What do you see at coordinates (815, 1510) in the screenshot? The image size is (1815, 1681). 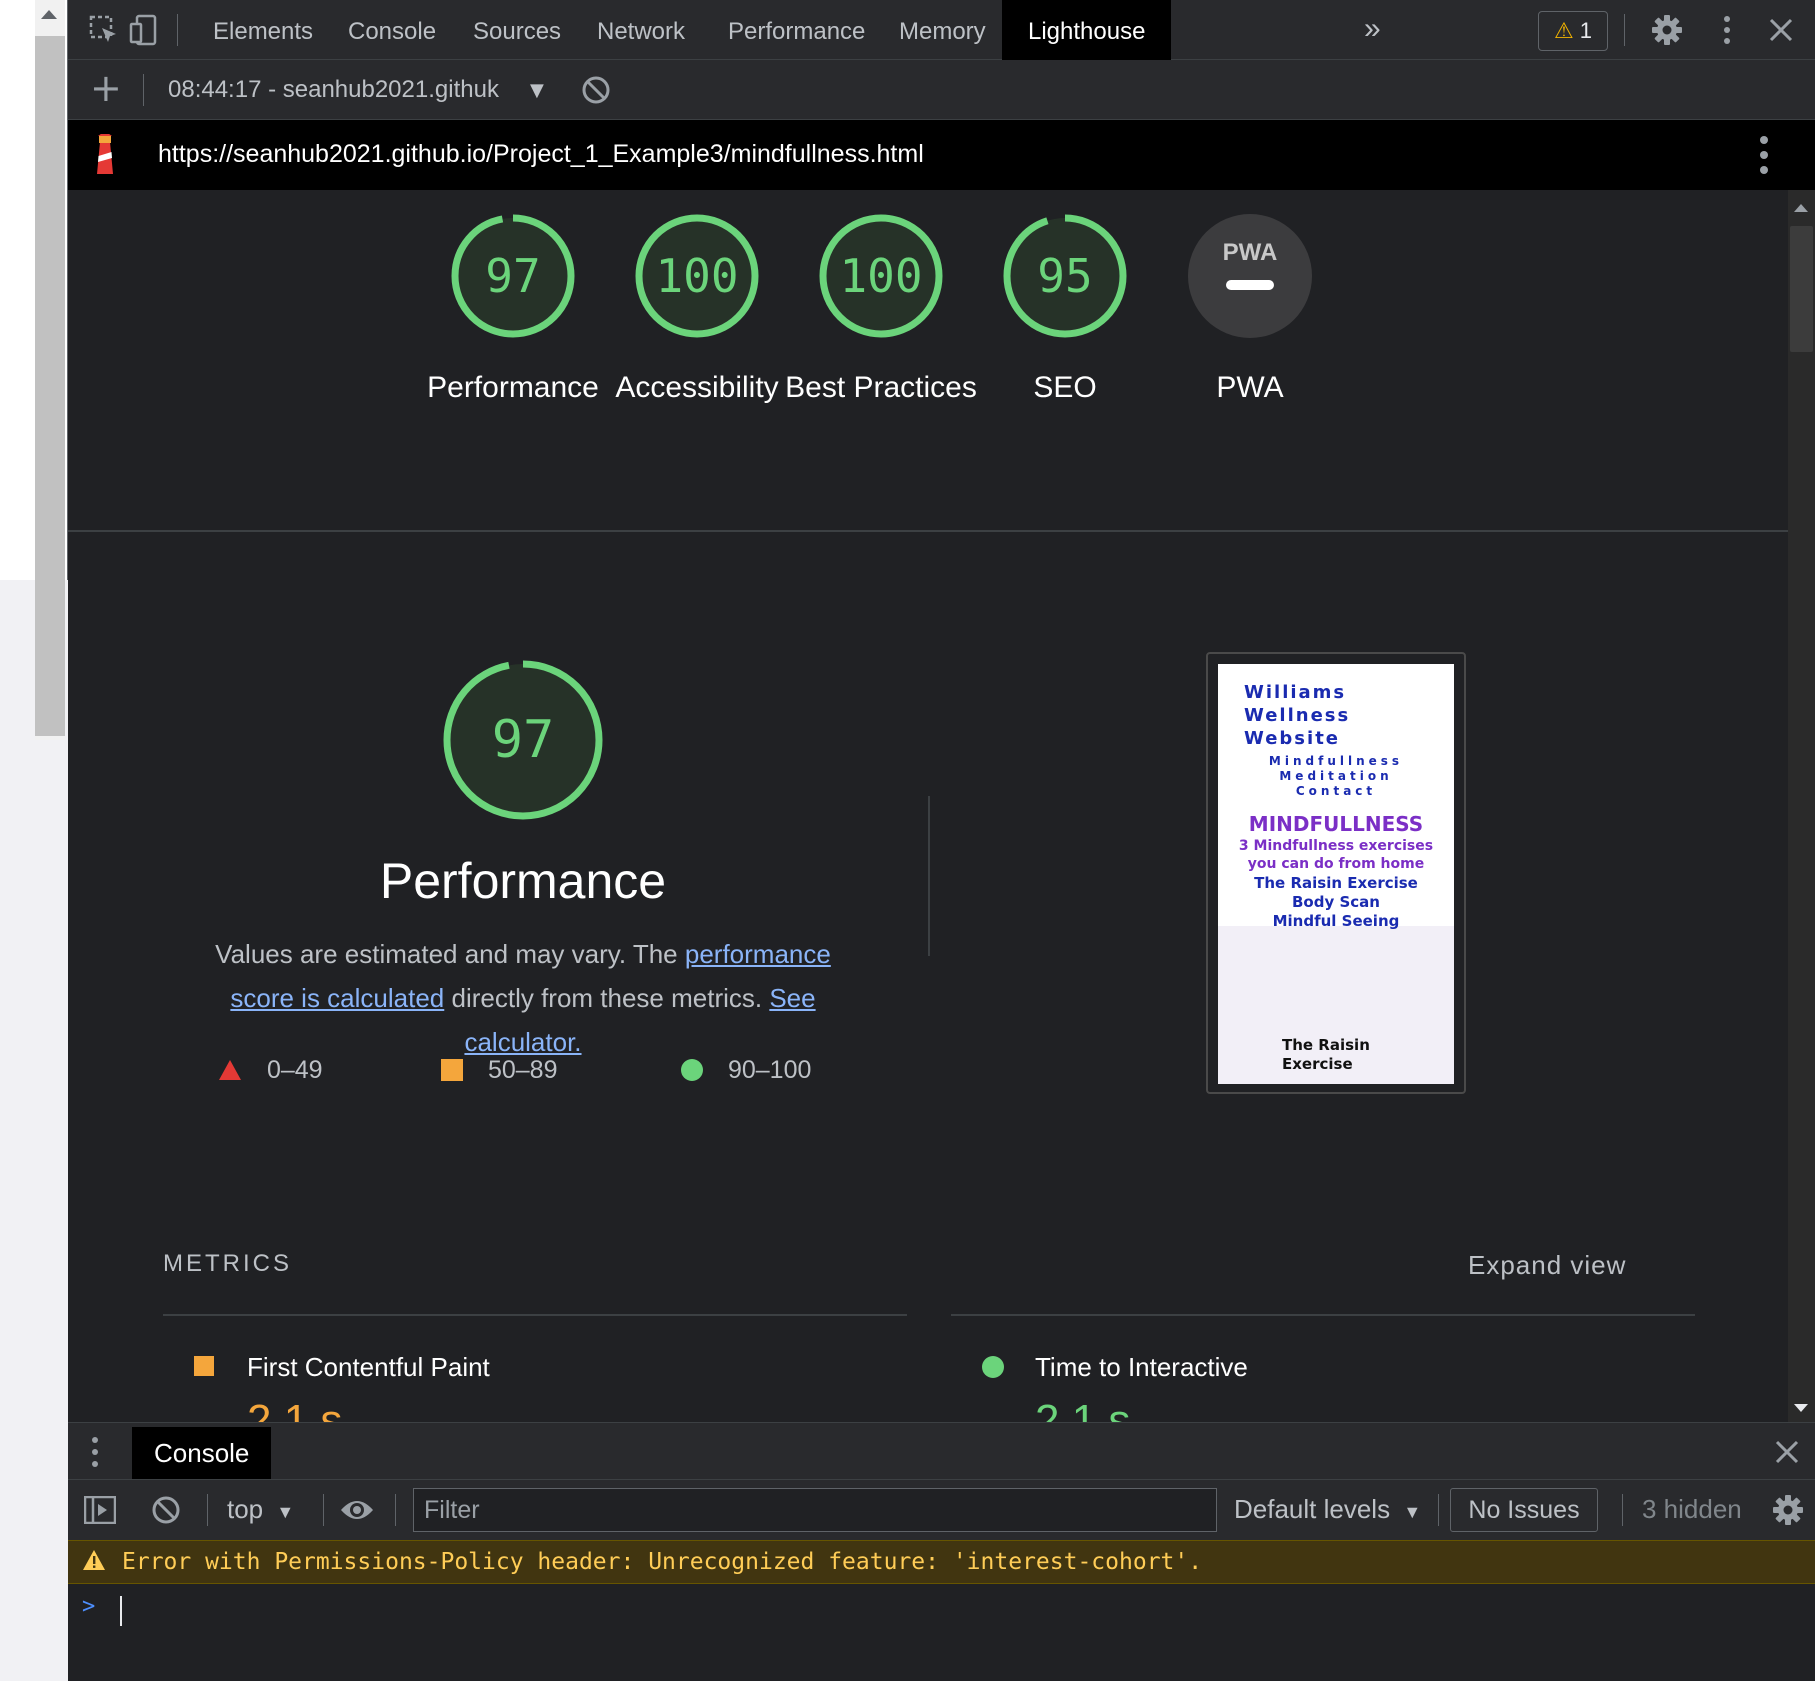 I see `console-filter-input` at bounding box center [815, 1510].